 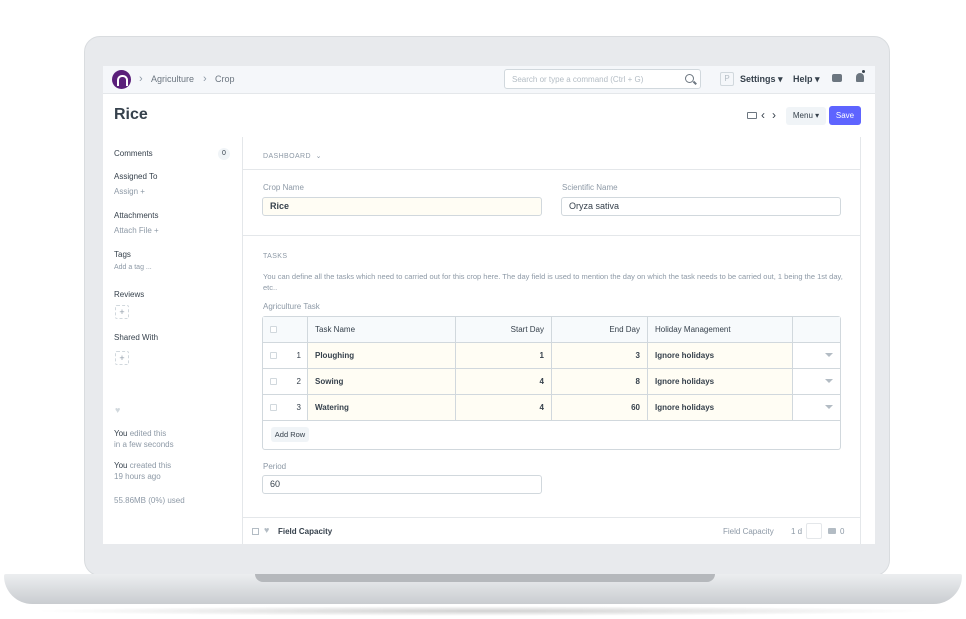 I want to click on p-badge: P, so click(x=727, y=79).